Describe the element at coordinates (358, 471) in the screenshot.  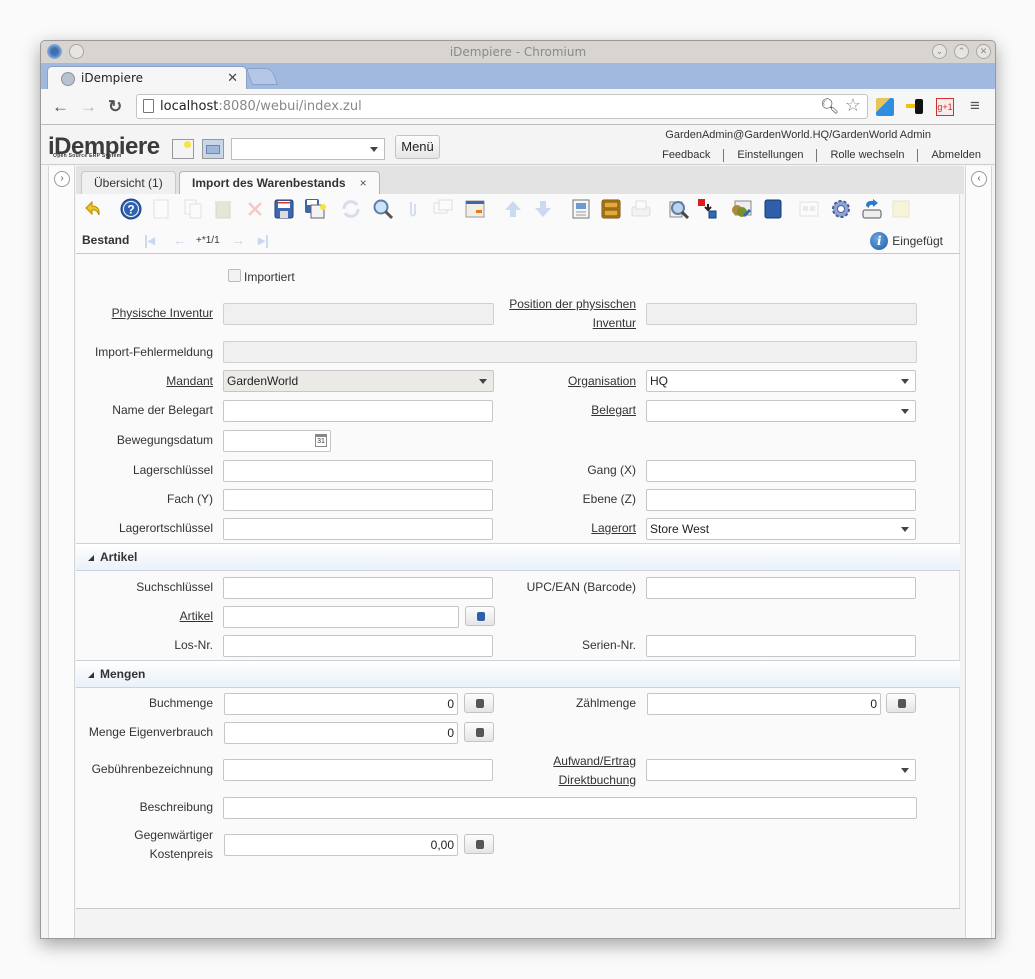
I see `lagerschluessel-field` at that location.